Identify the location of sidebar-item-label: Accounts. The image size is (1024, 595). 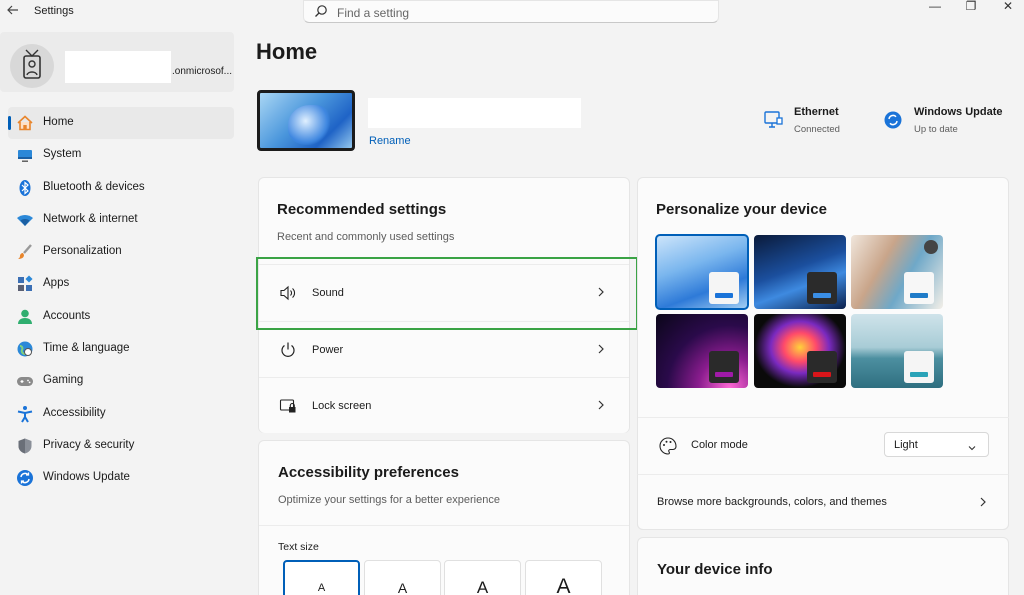
(67, 315).